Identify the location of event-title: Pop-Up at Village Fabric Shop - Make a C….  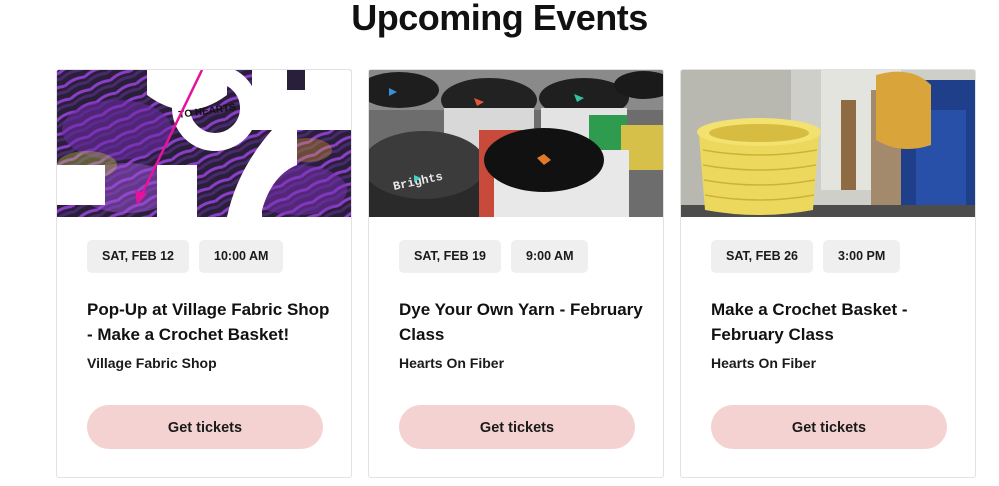
(210, 322).